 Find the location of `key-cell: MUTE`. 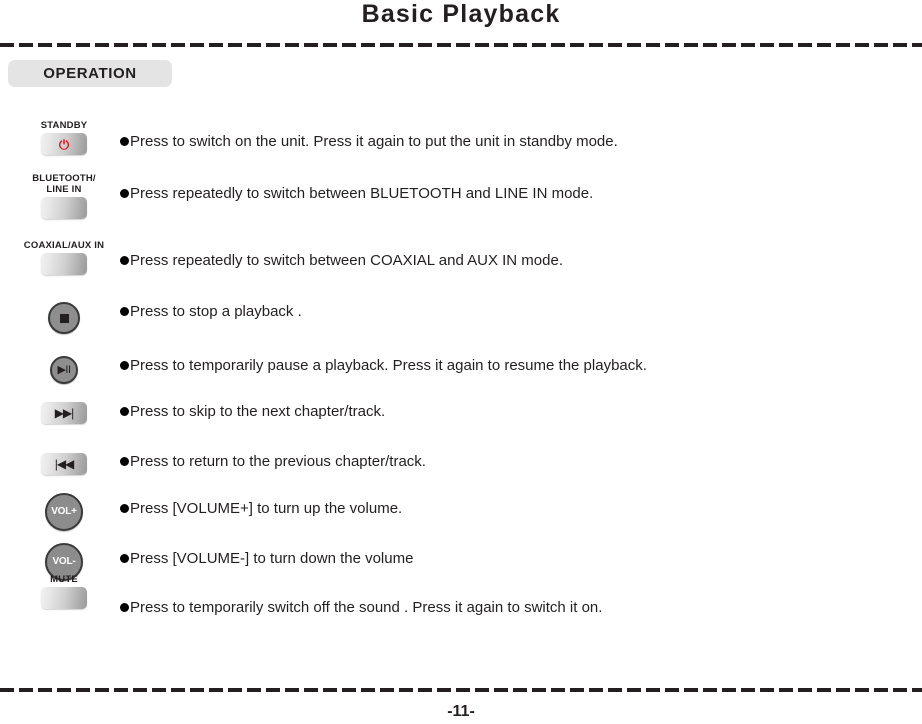

key-cell: MUTE is located at coordinates (64, 591).